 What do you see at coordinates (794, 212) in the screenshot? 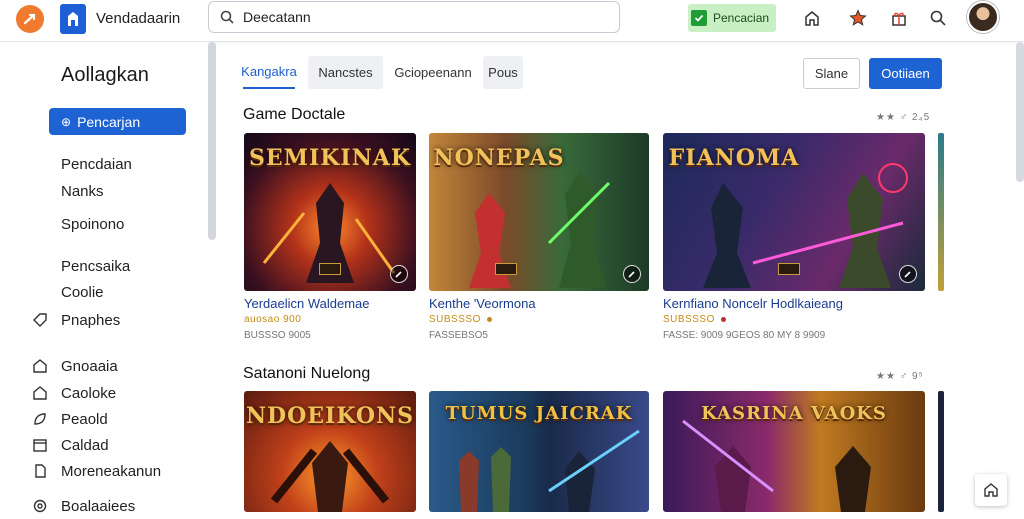
I see `game-art: FIANOMA` at bounding box center [794, 212].